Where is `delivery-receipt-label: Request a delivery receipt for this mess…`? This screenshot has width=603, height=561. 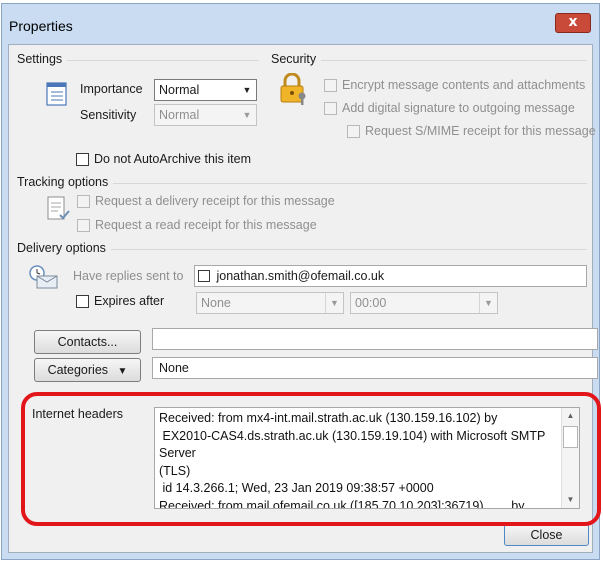
delivery-receipt-label: Request a delivery receipt for this mess… is located at coordinates (215, 201).